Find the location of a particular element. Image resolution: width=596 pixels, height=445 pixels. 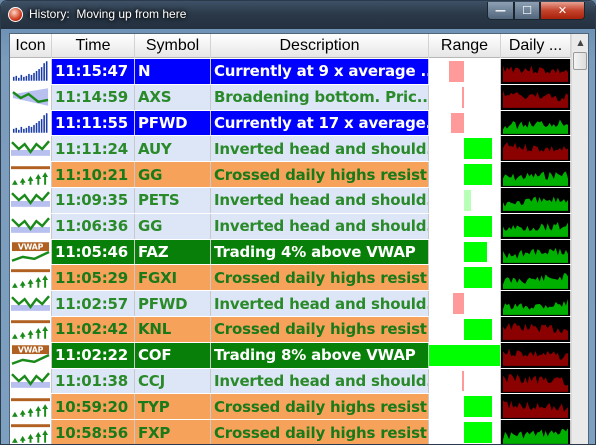

alert-description: Trading 4% above VWAP is located at coordinates (320, 252).